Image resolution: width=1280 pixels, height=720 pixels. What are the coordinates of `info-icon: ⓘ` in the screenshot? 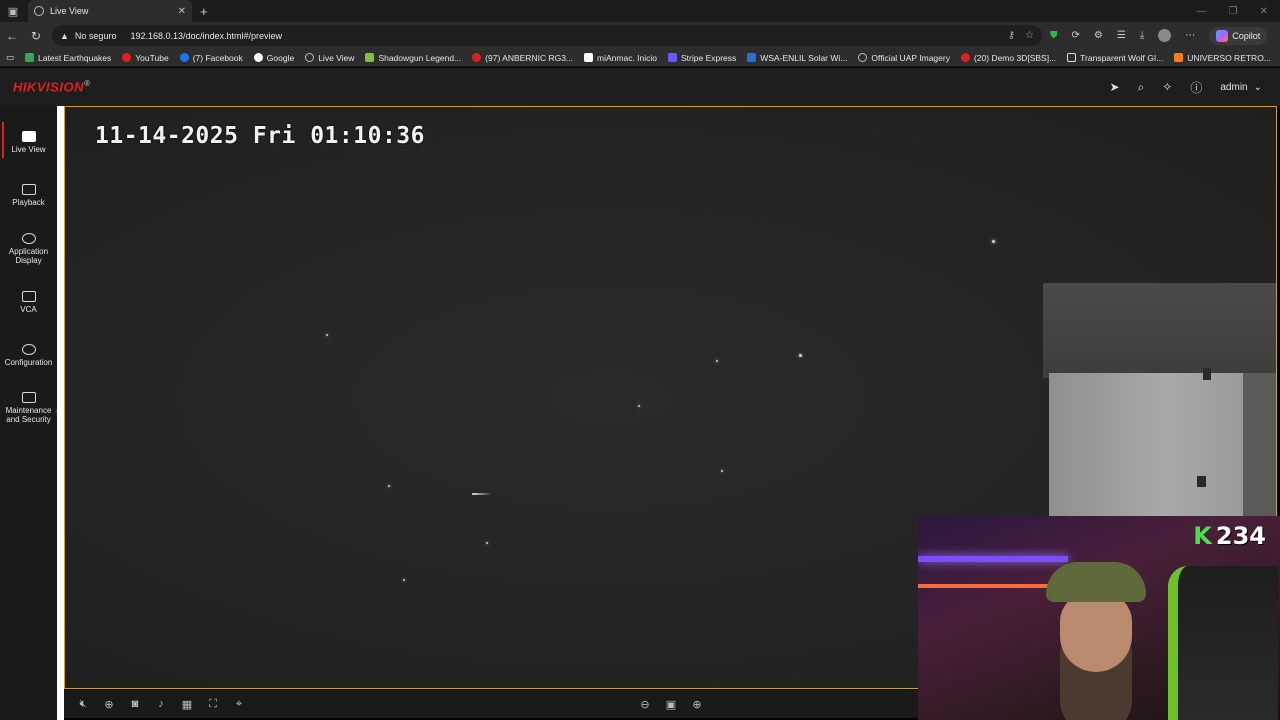 It's located at (1196, 87).